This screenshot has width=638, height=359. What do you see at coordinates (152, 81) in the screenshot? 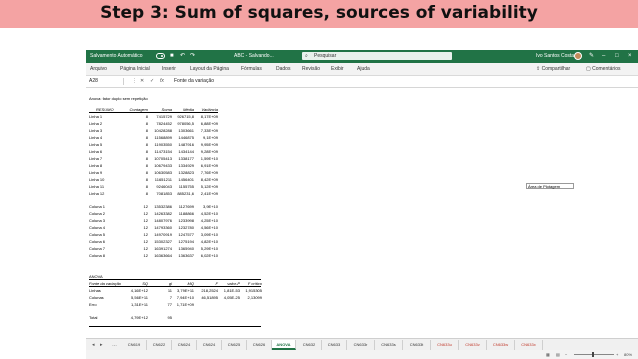
I see `confirm-icon: ✓` at bounding box center [152, 81].